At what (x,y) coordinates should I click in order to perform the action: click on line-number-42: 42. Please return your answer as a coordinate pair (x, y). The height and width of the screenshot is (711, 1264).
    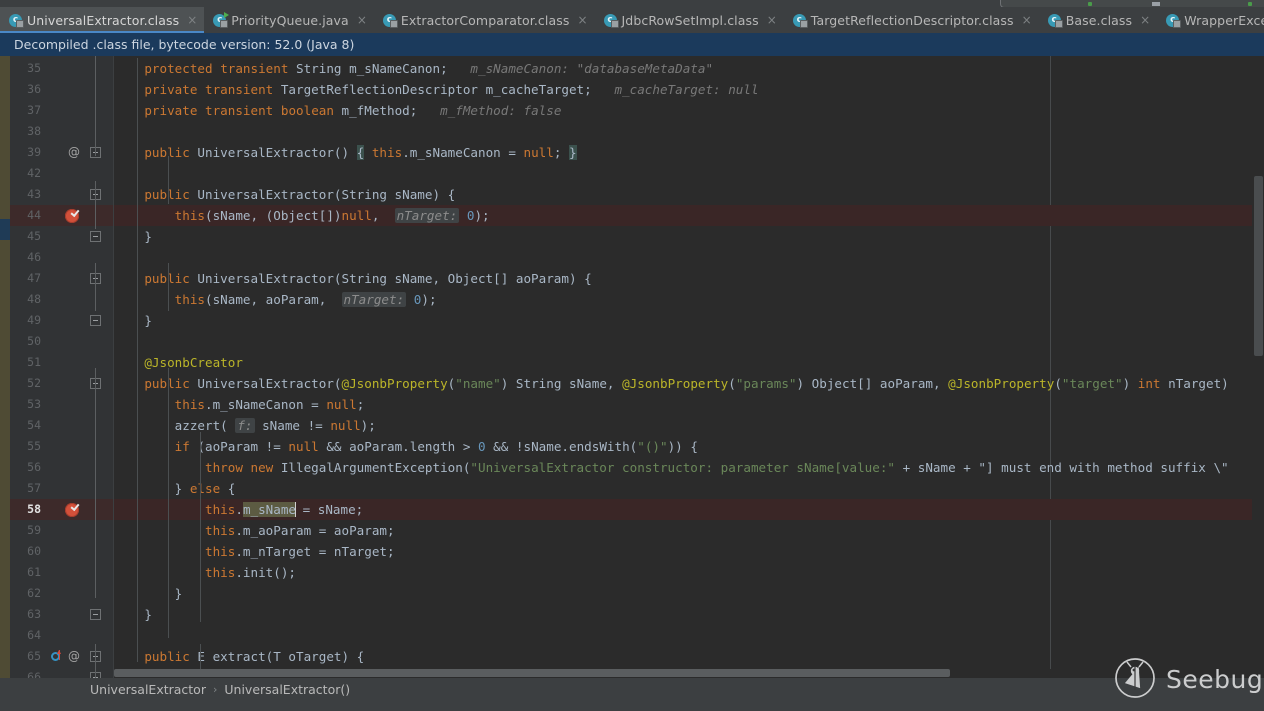
    Looking at the image, I should click on (34, 173).